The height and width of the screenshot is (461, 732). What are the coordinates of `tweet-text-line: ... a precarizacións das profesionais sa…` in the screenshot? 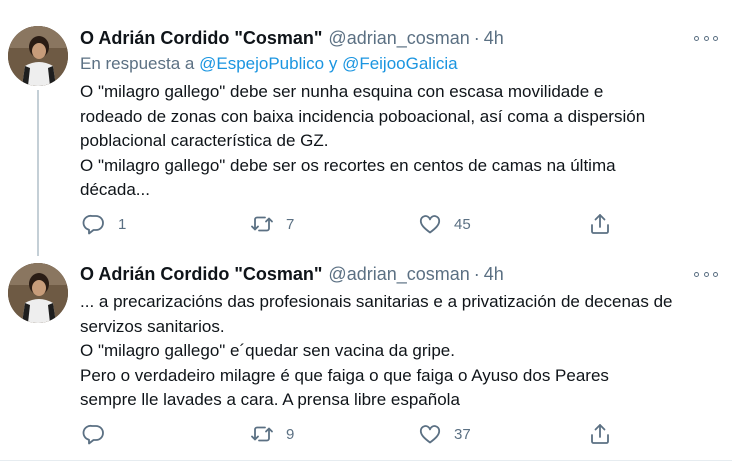 It's located at (376, 301).